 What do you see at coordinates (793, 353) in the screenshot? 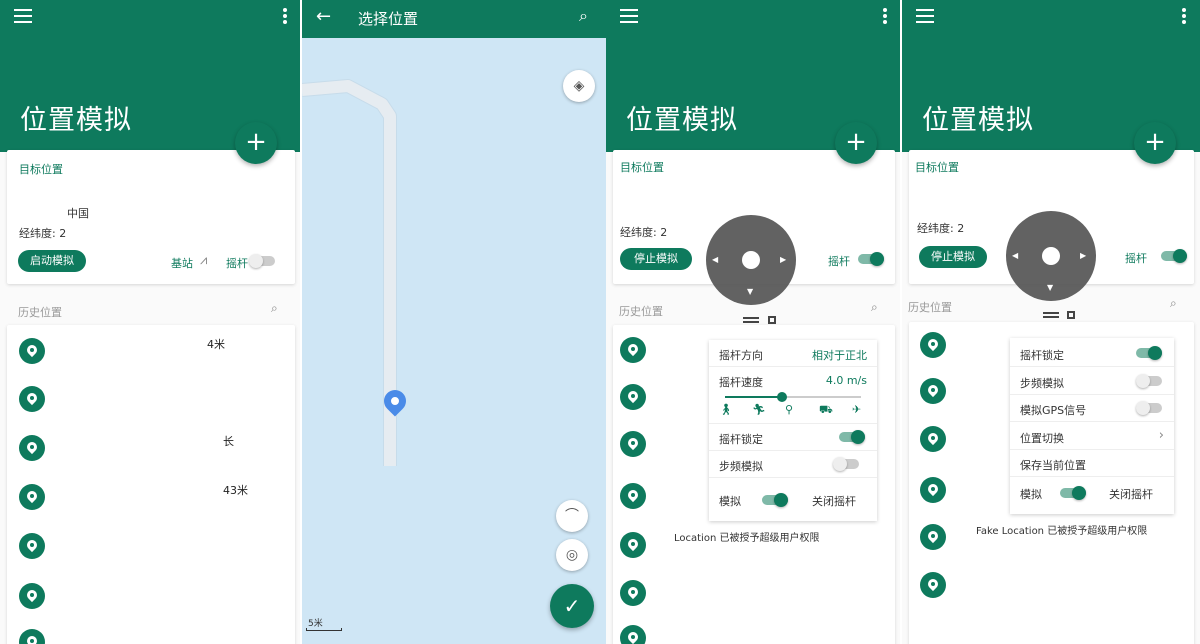
I see `direction-row: 摇杆方向 相对于正北` at bounding box center [793, 353].